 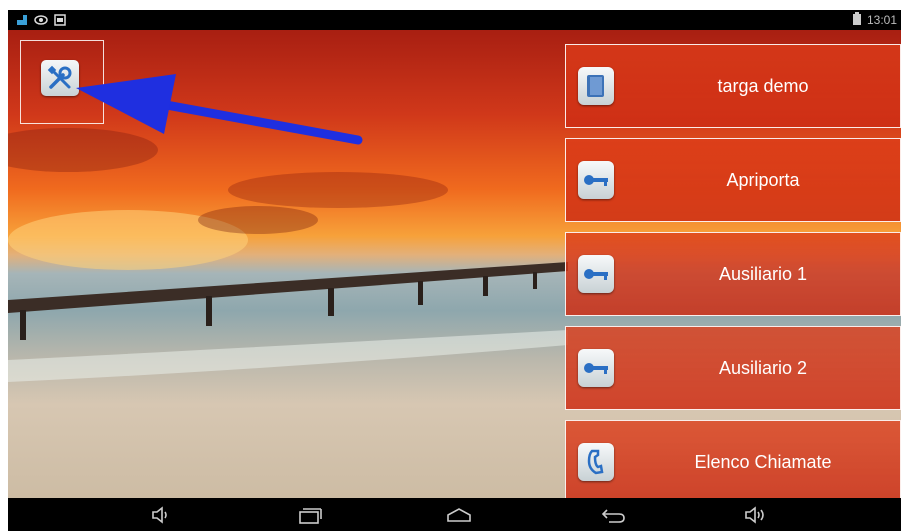 What do you see at coordinates (60, 78) in the screenshot?
I see `tools-icon` at bounding box center [60, 78].